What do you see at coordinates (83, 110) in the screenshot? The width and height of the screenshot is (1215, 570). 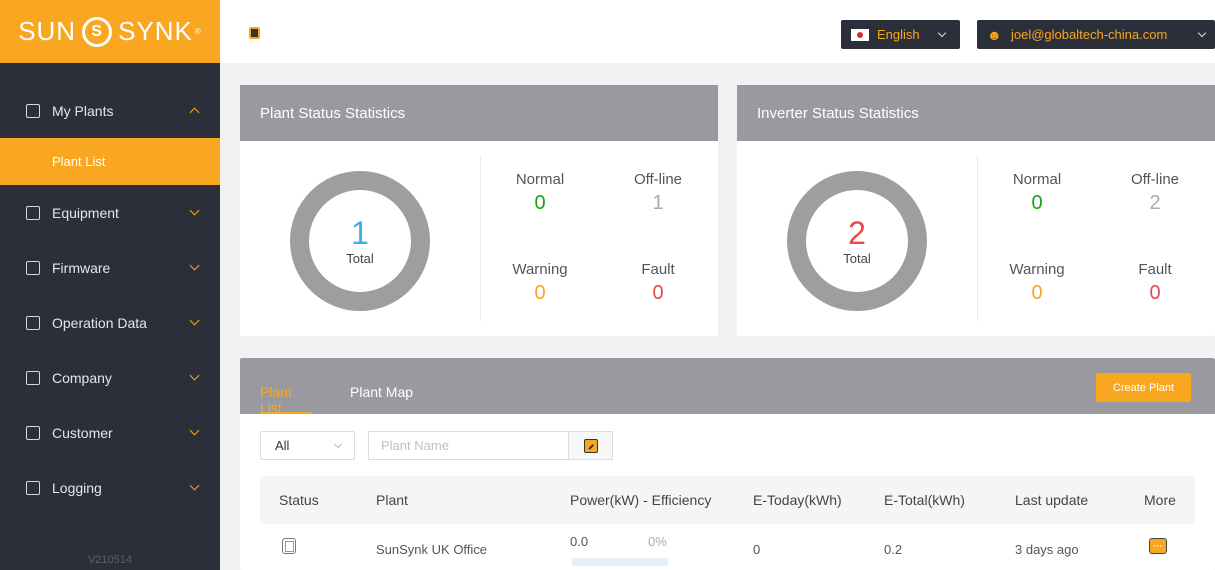 I see `sidebar-item-label: My Plants` at bounding box center [83, 110].